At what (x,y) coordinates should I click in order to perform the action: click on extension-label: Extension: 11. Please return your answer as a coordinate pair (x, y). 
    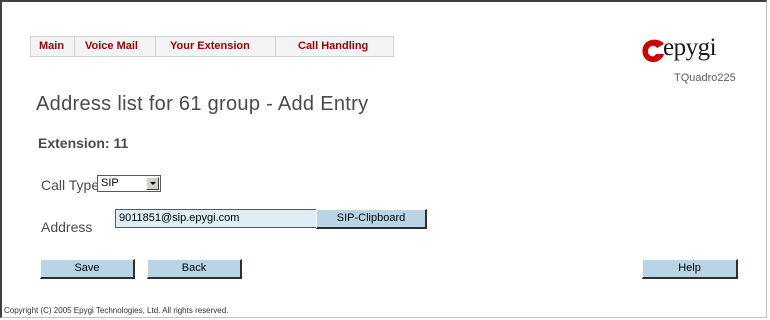
    Looking at the image, I should click on (83, 143).